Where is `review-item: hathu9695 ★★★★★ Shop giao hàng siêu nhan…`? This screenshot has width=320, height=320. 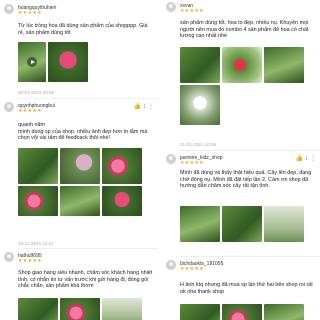 review-item: hathu9695 ★★★★★ Shop giao hàng siêu nhan… is located at coordinates (79, 286).